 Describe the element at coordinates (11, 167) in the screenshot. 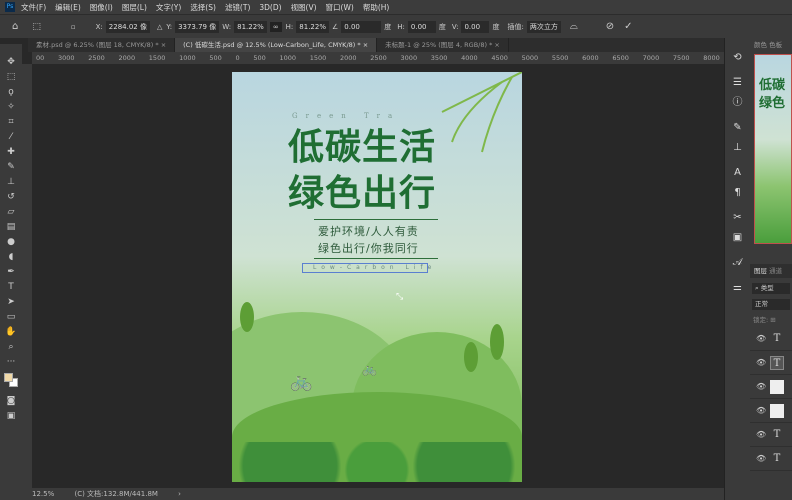

I see `brush-tool-icon: ✎` at that location.